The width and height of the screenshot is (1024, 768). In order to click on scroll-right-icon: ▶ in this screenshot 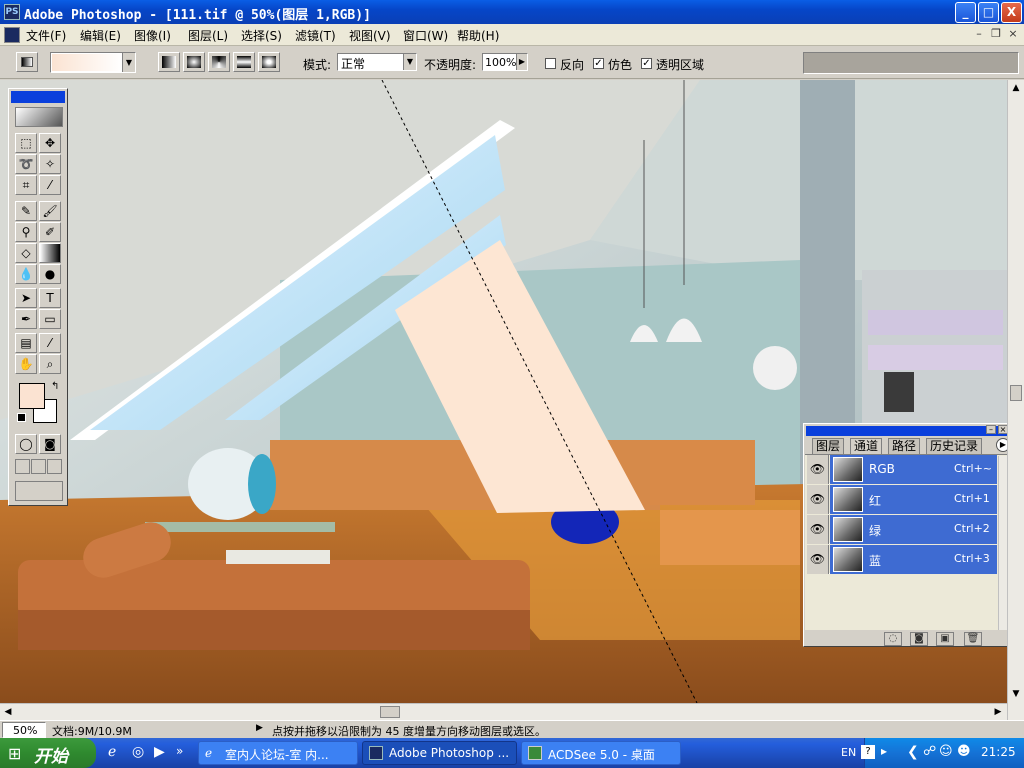, I will do `click(998, 712)`.